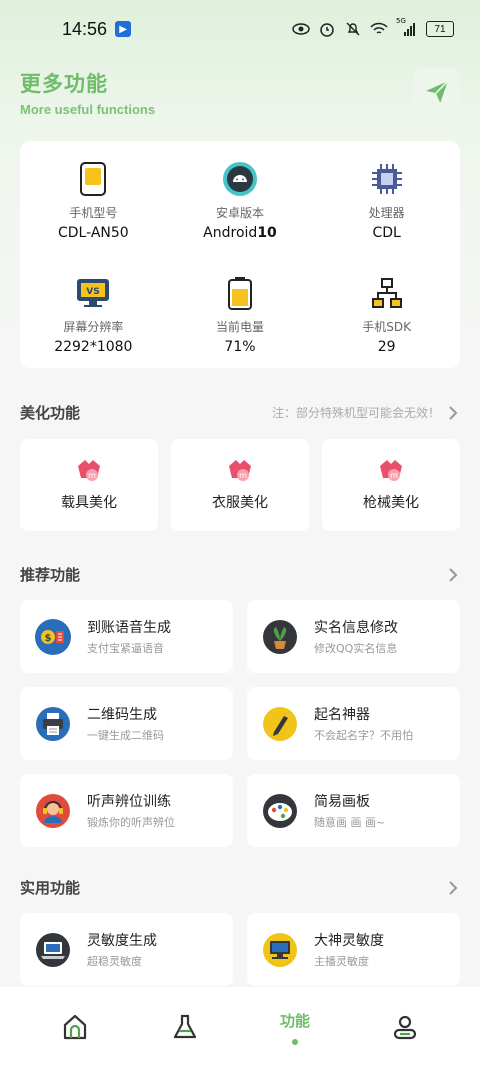 The width and height of the screenshot is (480, 1067). Describe the element at coordinates (93, 326) in the screenshot. I see `info-label: 屏幕分辨率` at that location.